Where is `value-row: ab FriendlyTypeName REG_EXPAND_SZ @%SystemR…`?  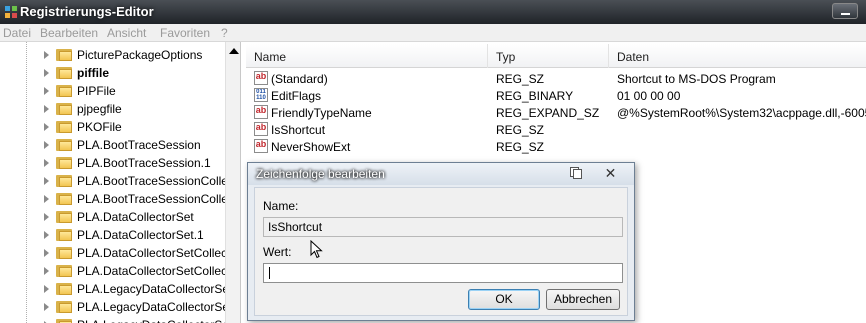 value-row: ab FriendlyTypeName REG_EXPAND_SZ @%SystemR… is located at coordinates (556, 112).